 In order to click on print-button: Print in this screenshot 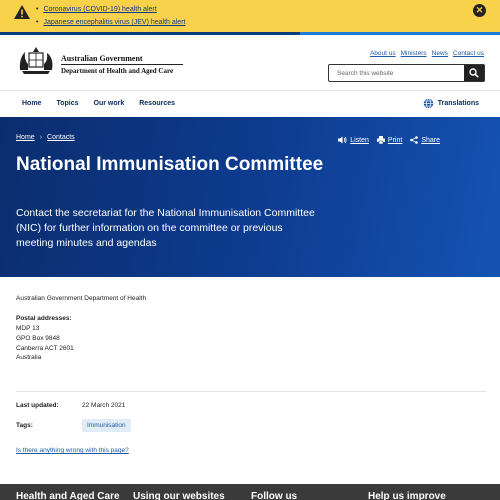, I will do `click(389, 140)`.